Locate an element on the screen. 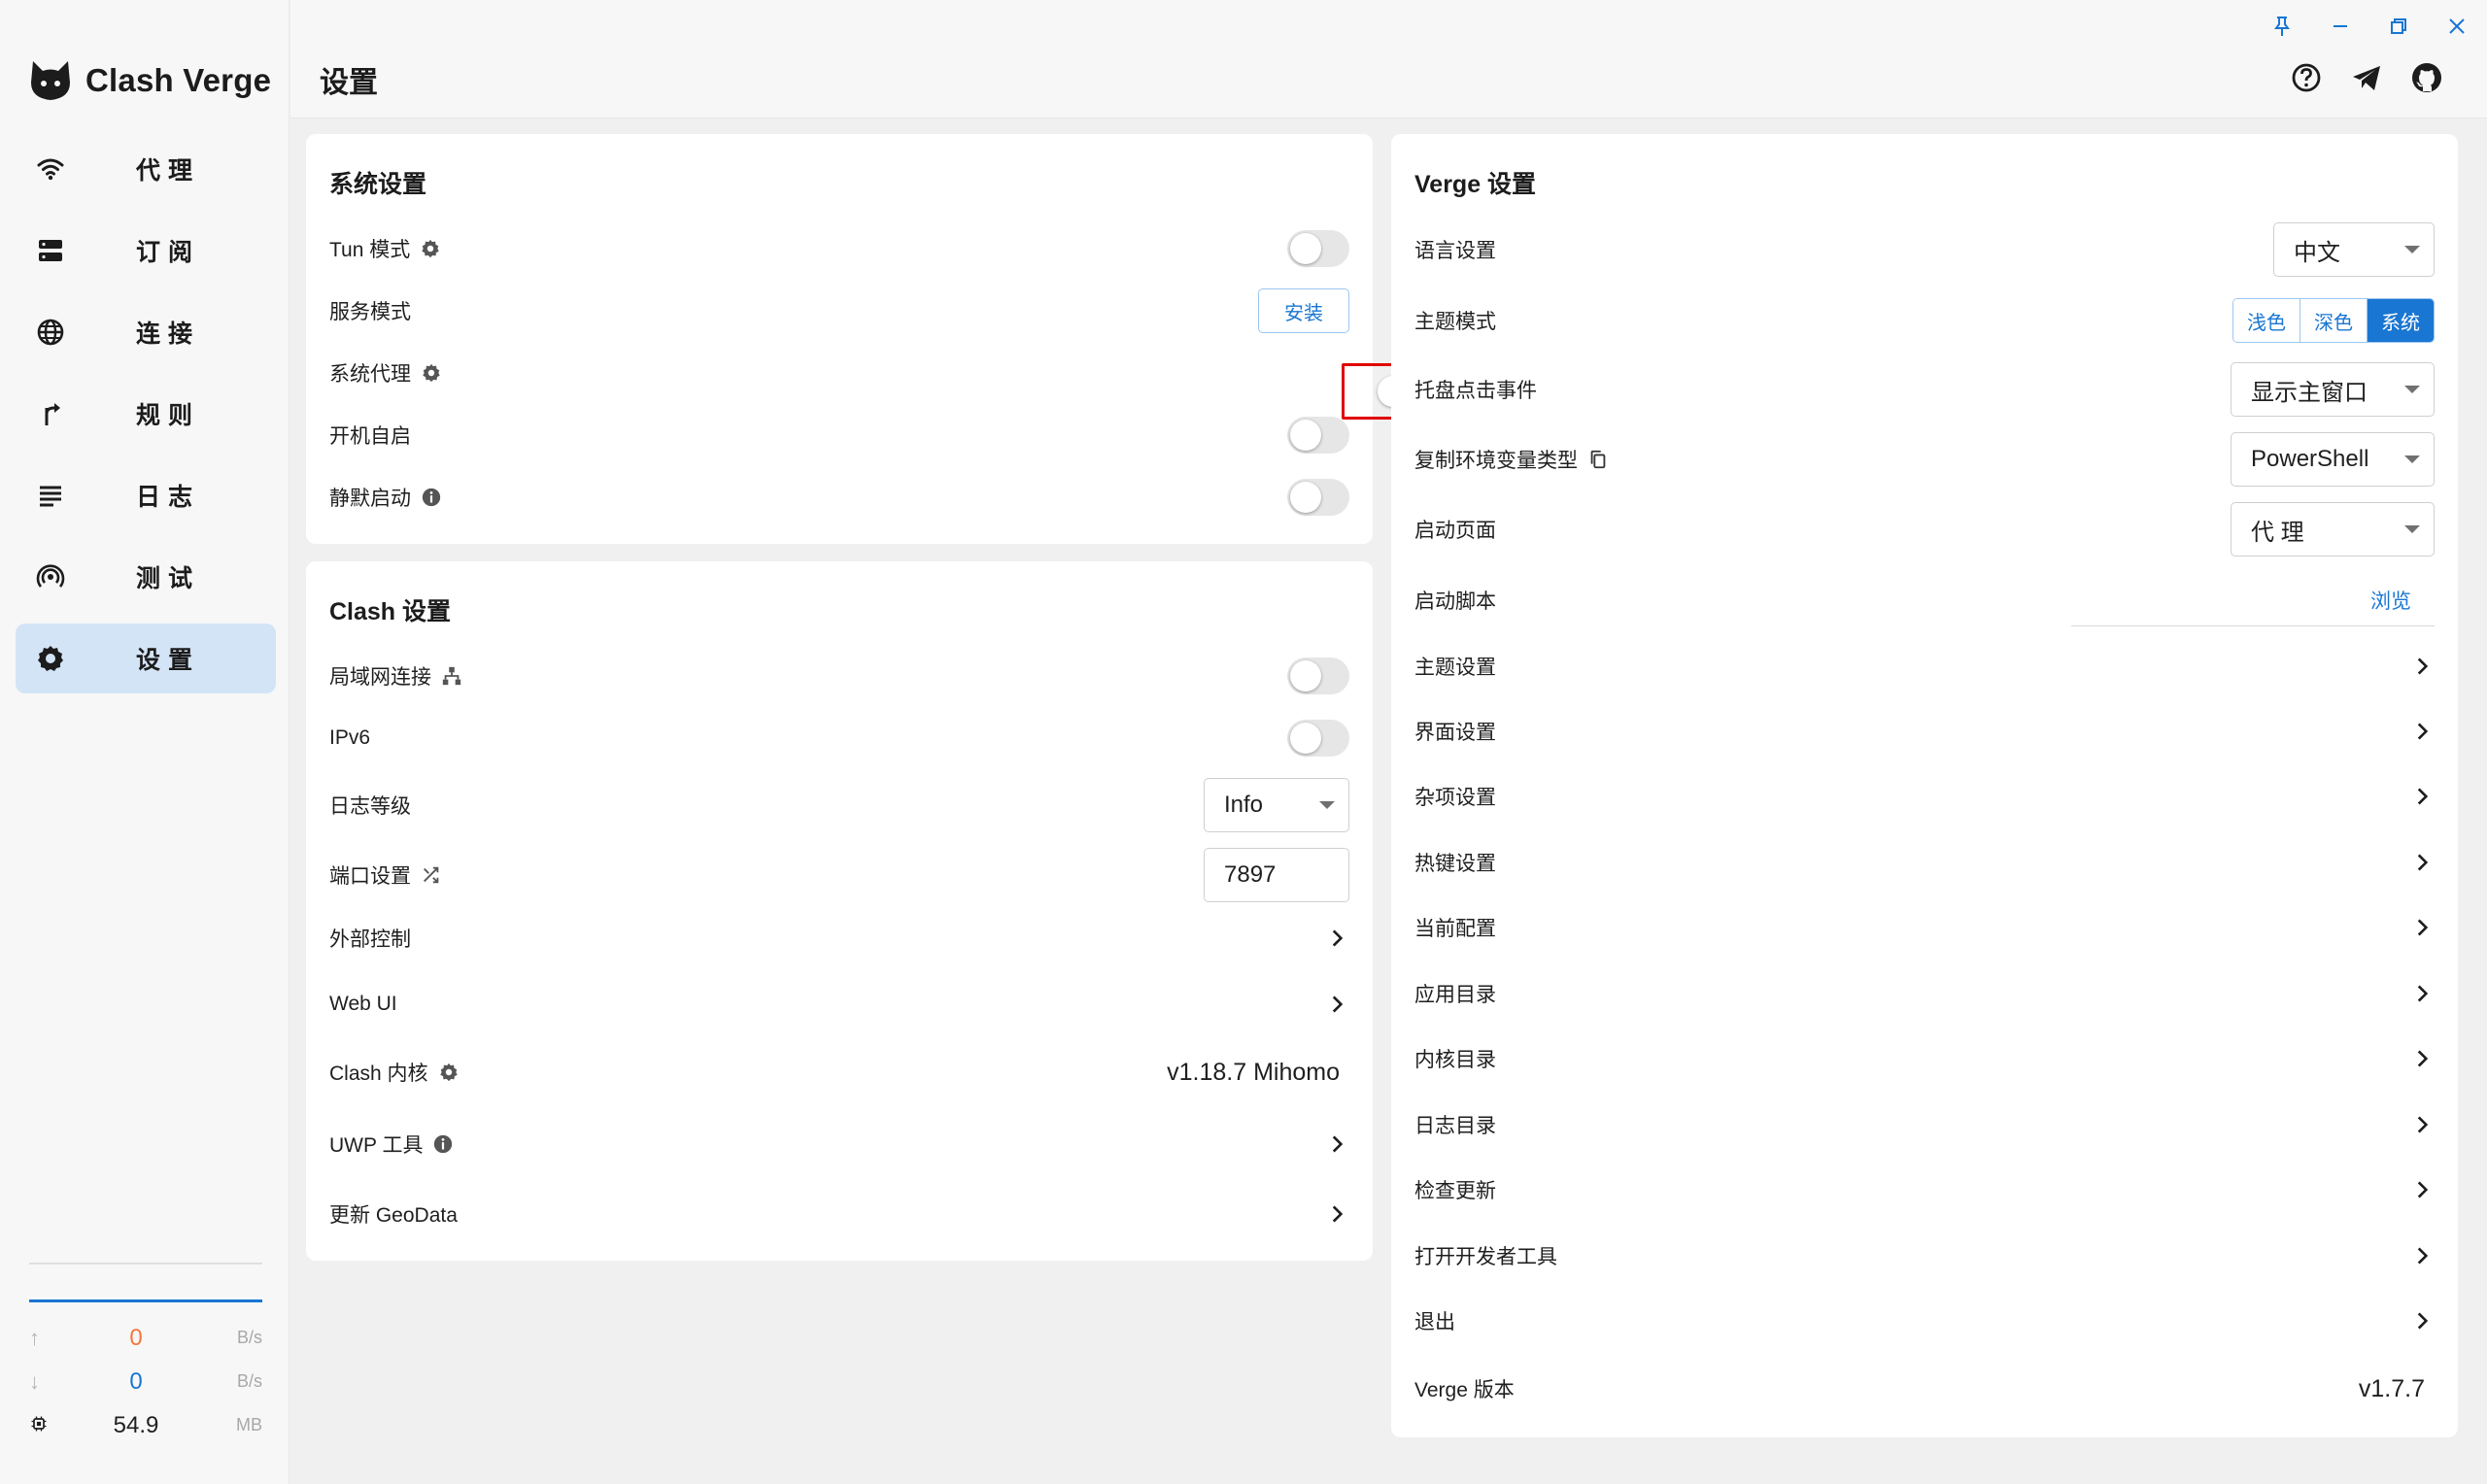  uwp-row: UWP 工具 is located at coordinates (839, 1144).